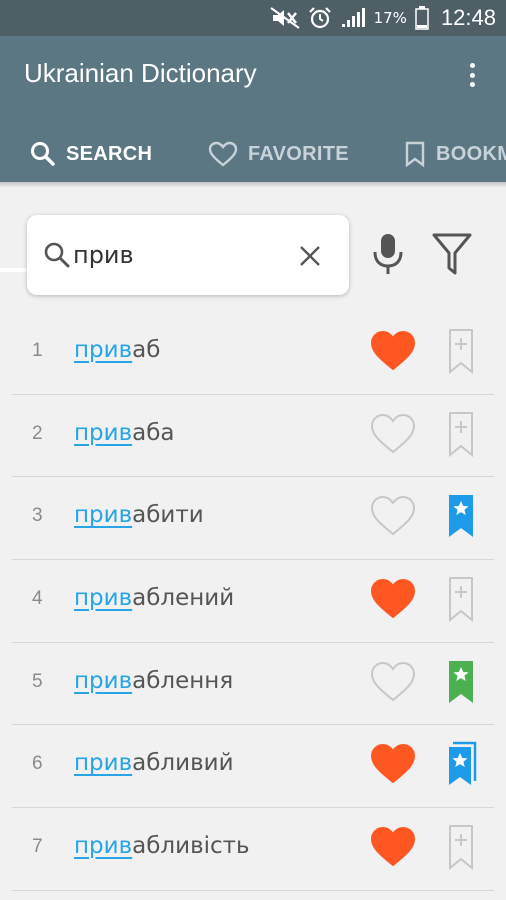  I want to click on item-number: 6, so click(37, 764).